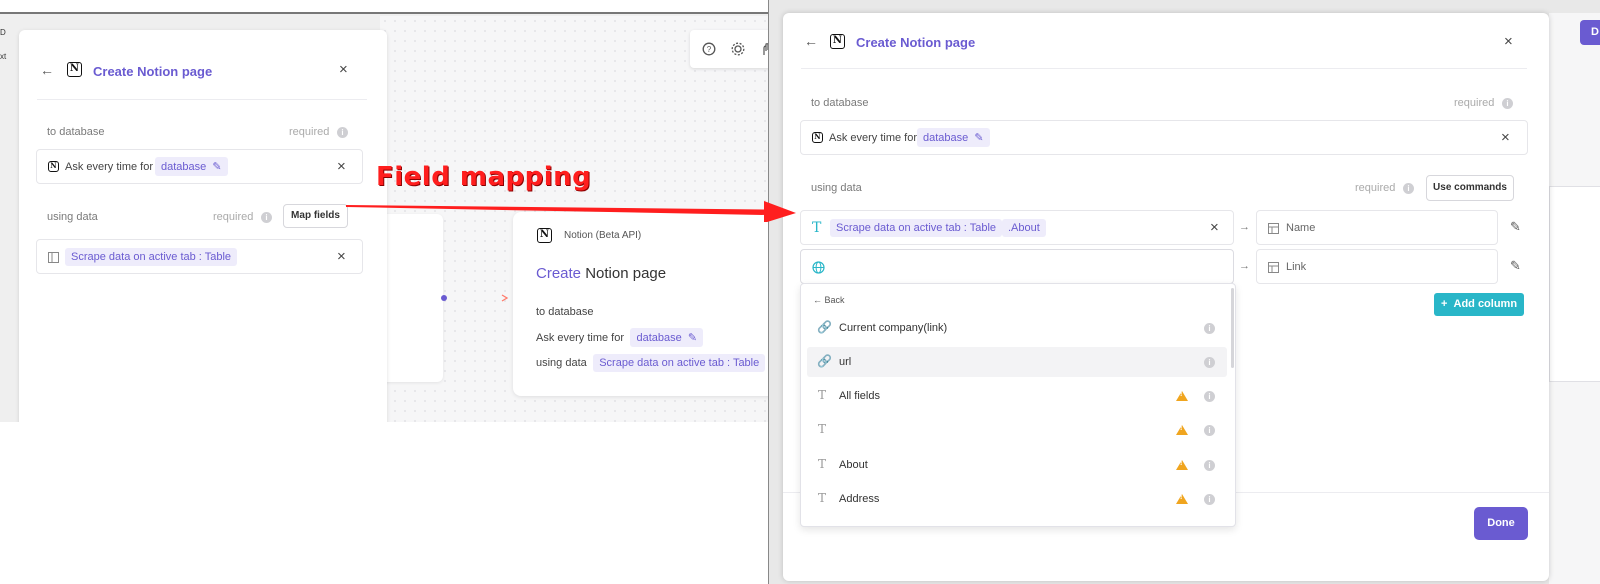 Image resolution: width=1600 pixels, height=584 pixels. I want to click on help-icon: ?, so click(709, 49).